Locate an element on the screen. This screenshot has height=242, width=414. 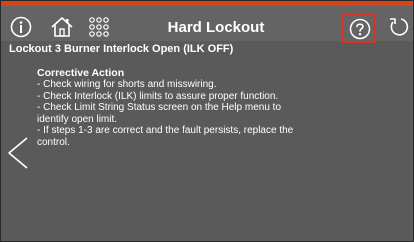
left-arrow-icon is located at coordinates (18, 153).